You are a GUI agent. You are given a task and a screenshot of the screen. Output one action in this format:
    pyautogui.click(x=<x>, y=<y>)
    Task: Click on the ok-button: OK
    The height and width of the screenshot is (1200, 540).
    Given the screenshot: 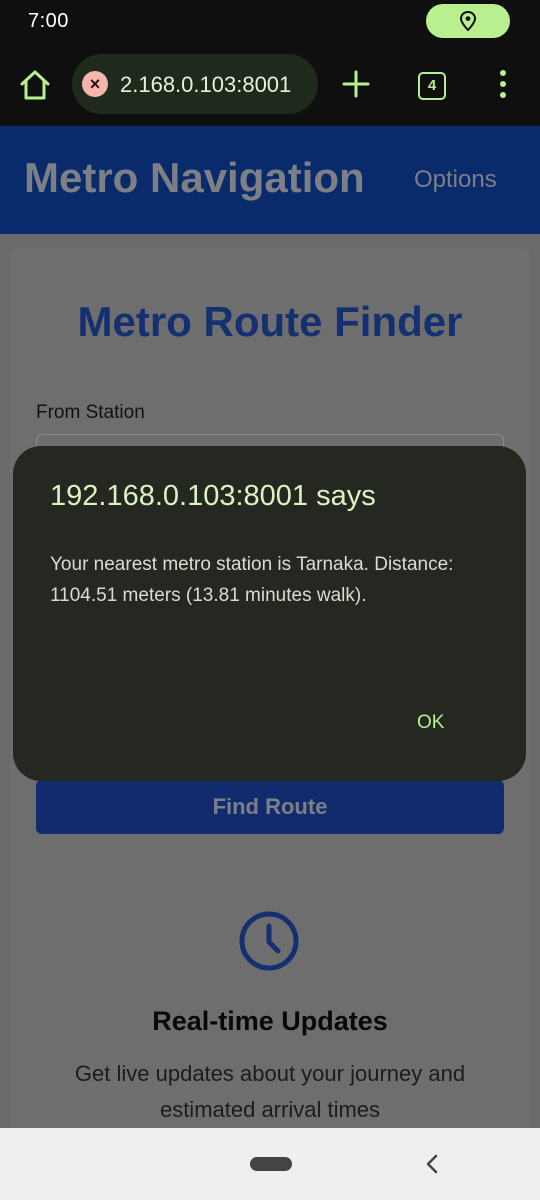 What is the action you would take?
    pyautogui.click(x=430, y=723)
    